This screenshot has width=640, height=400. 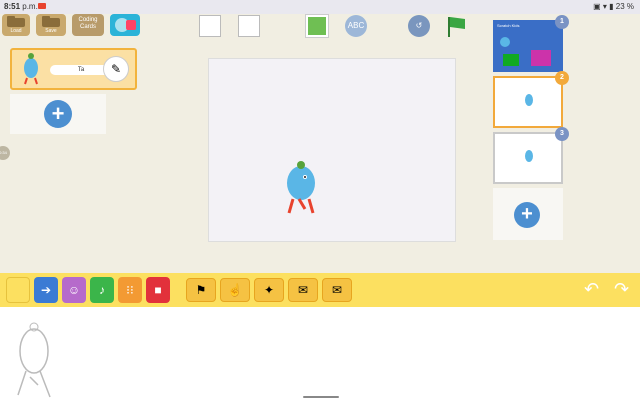 What do you see at coordinates (51, 31) in the screenshot?
I see `save-label: Save` at bounding box center [51, 31].